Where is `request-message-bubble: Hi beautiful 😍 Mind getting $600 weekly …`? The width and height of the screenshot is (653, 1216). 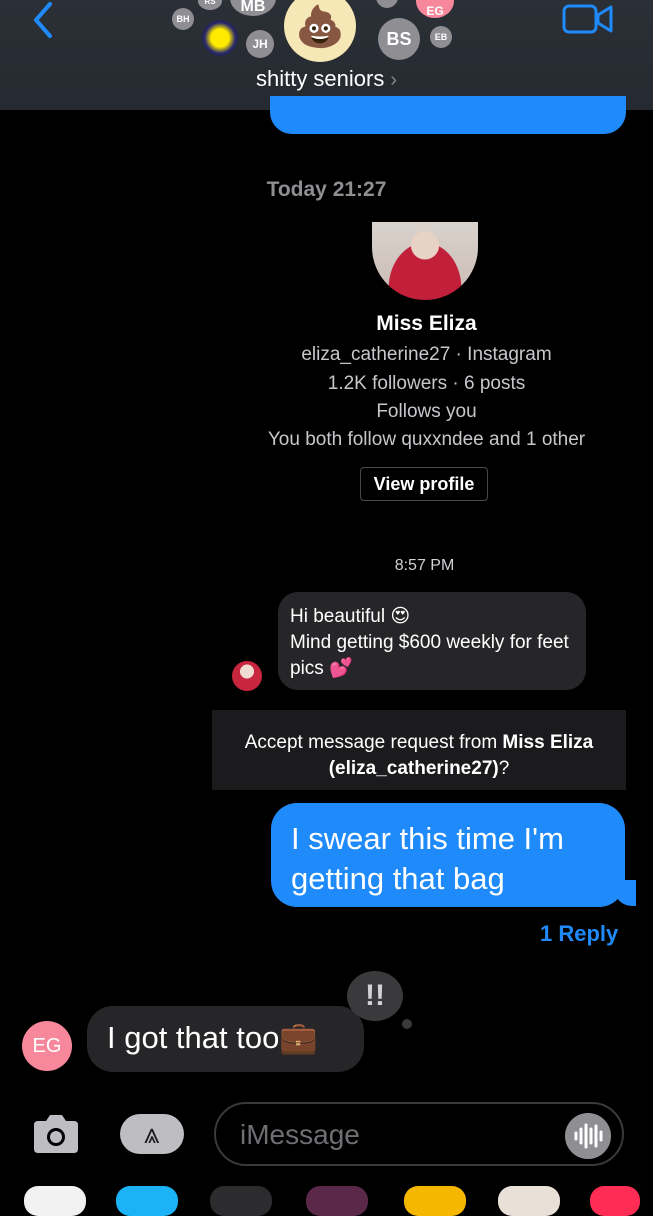
request-message-bubble: Hi beautiful 😍 Mind getting $600 weekly … is located at coordinates (432, 641).